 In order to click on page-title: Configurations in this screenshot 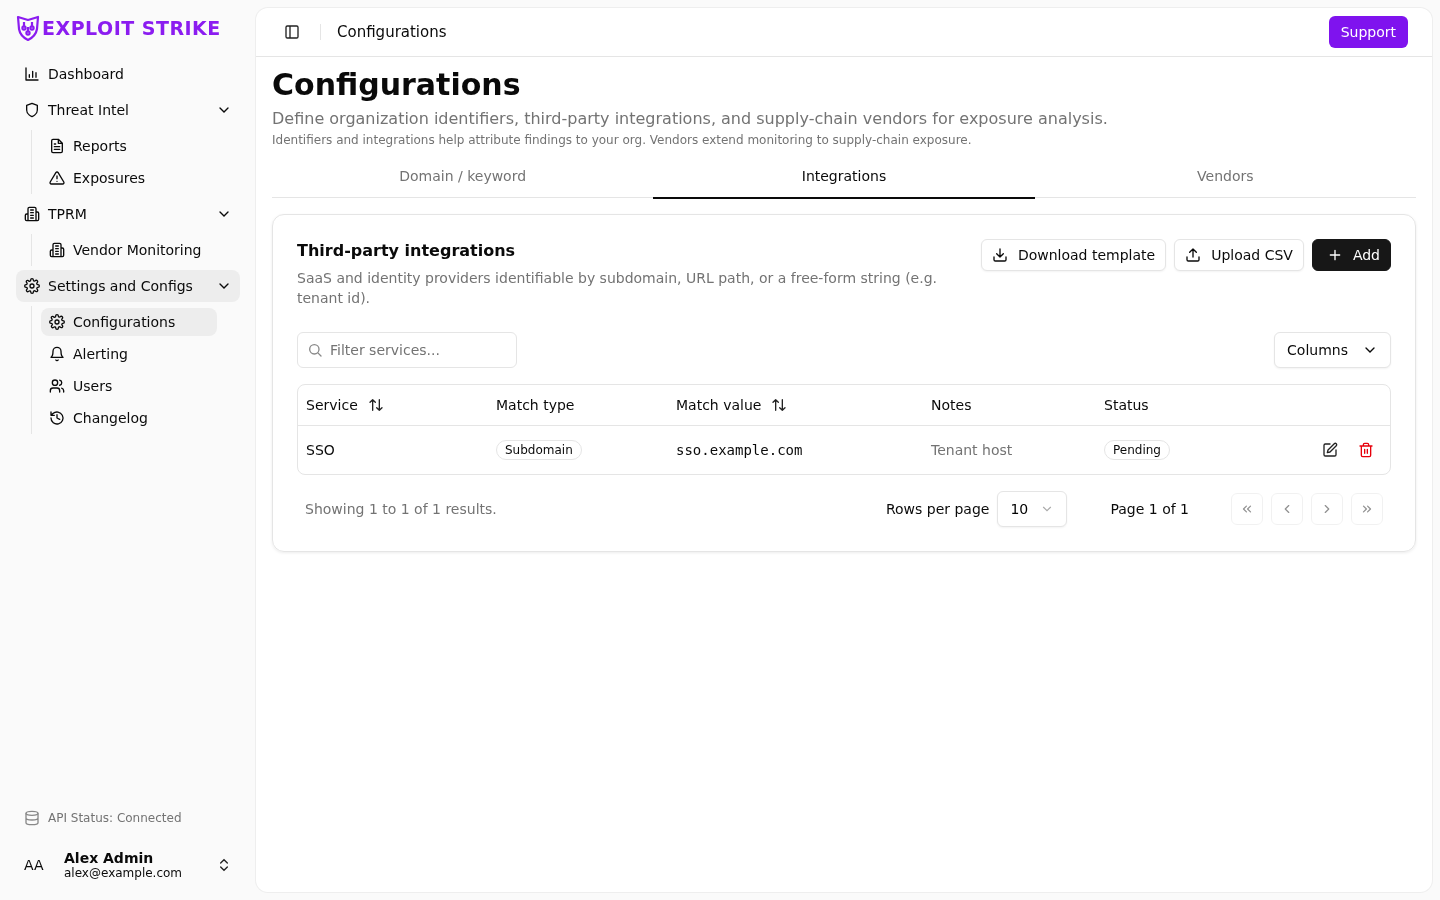, I will do `click(397, 85)`.